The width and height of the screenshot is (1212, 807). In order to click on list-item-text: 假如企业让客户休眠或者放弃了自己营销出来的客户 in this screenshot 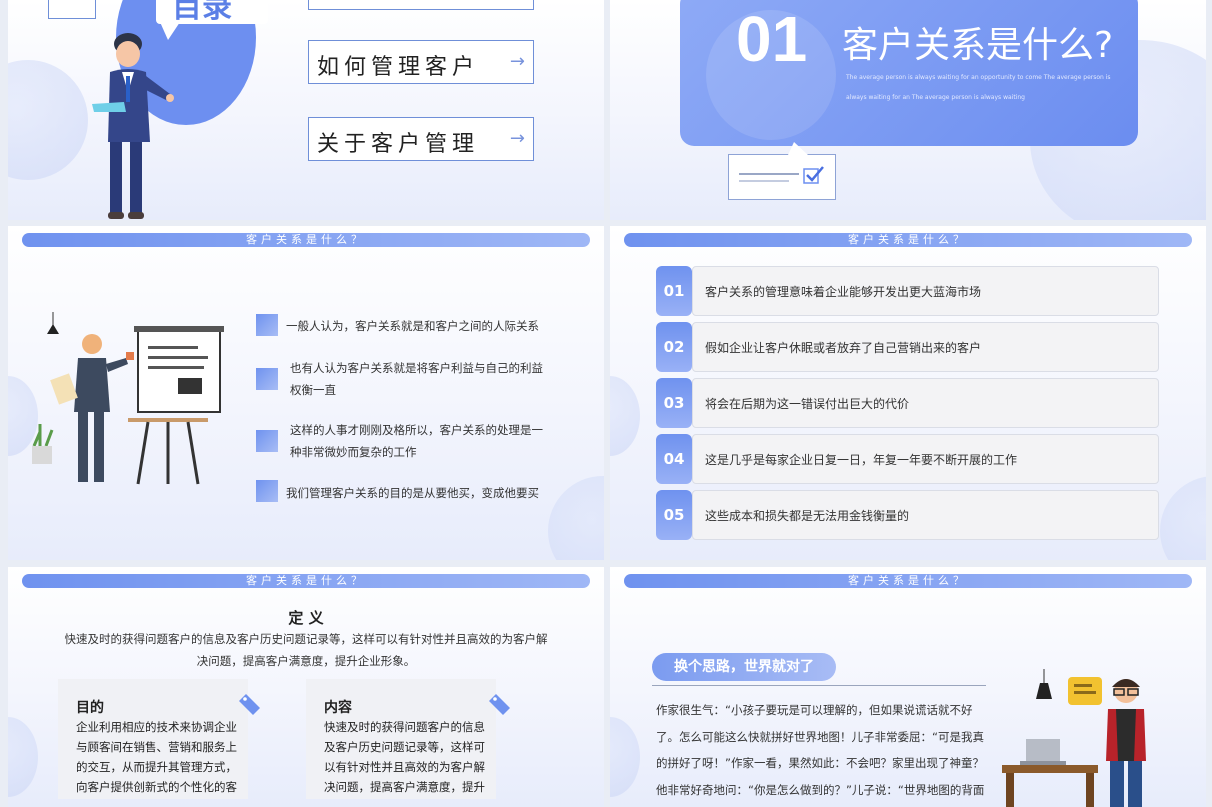, I will do `click(843, 348)`.